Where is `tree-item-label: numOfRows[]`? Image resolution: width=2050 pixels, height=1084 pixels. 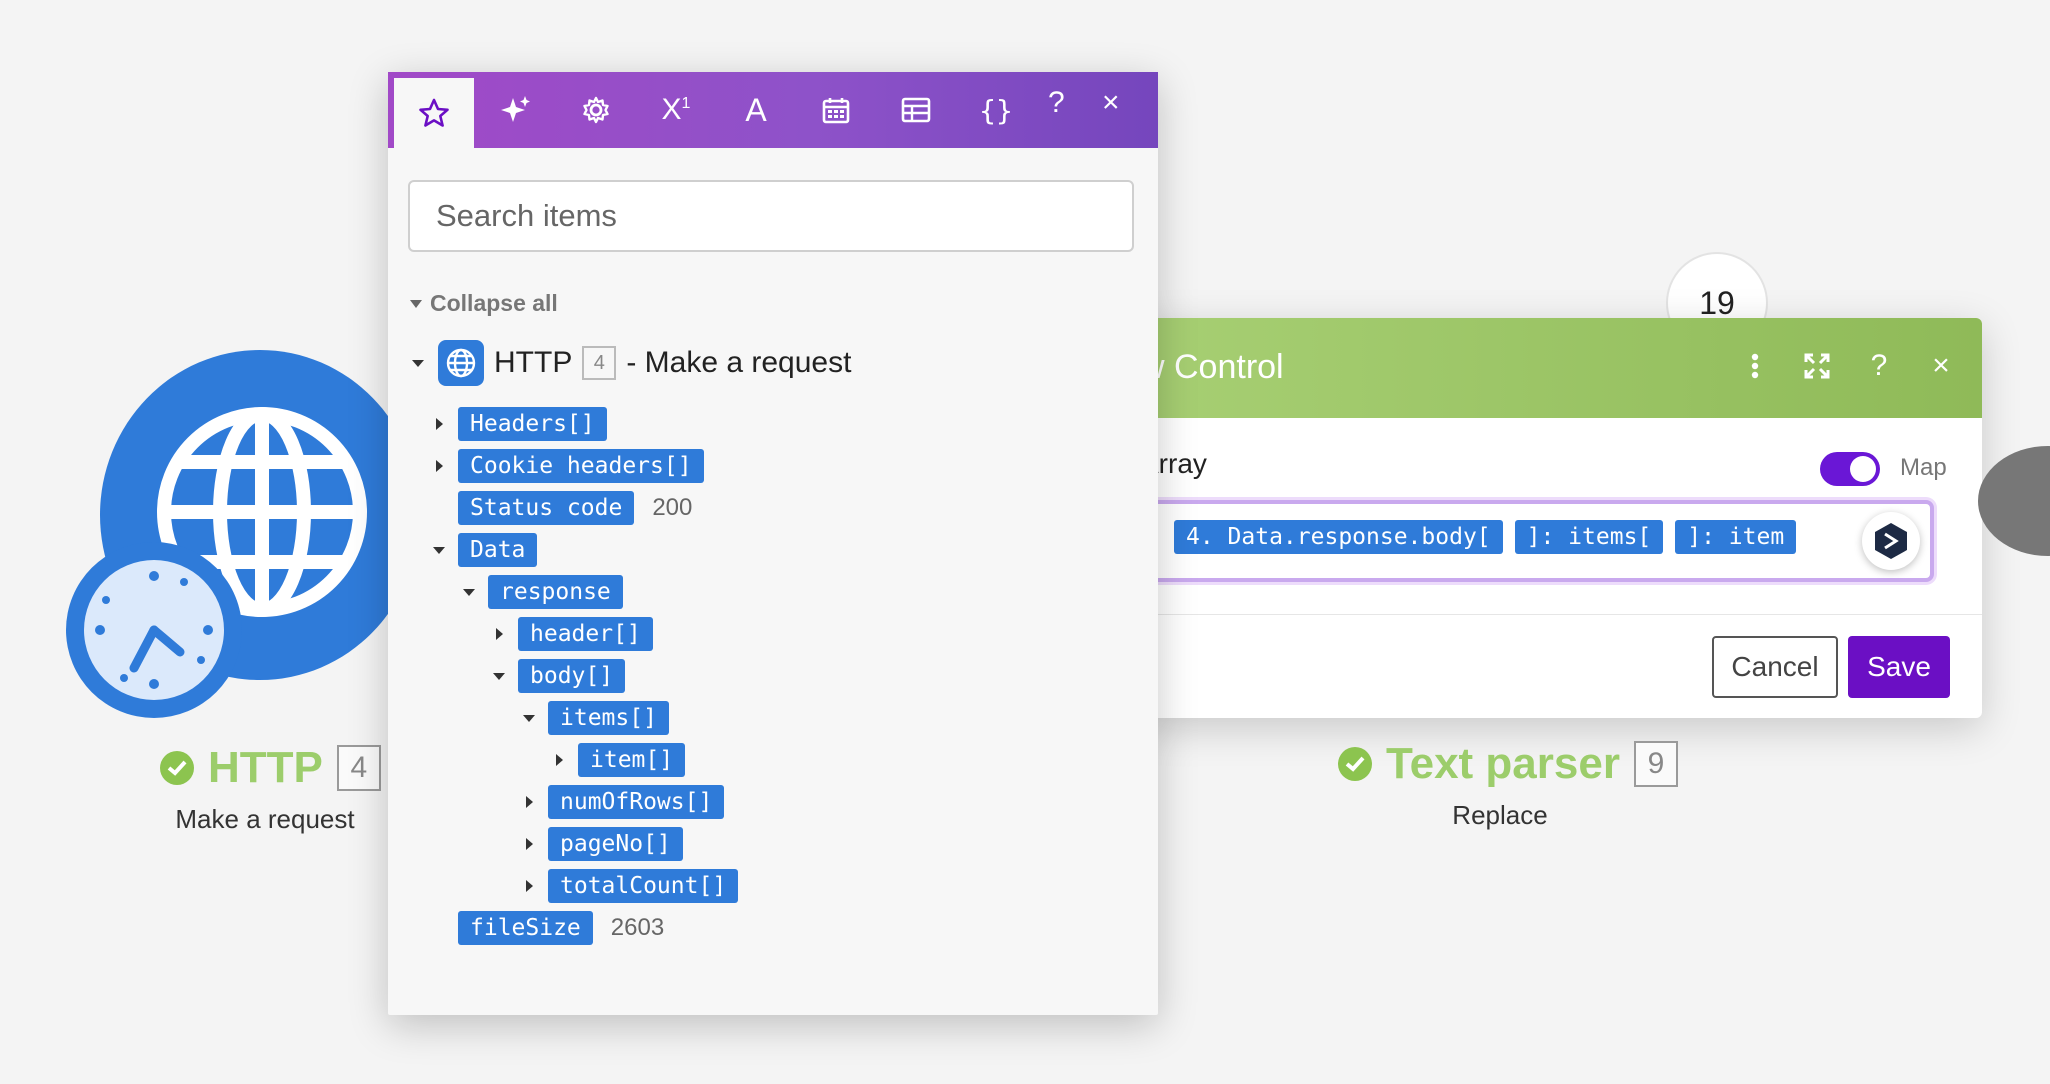 tree-item-label: numOfRows[] is located at coordinates (636, 802).